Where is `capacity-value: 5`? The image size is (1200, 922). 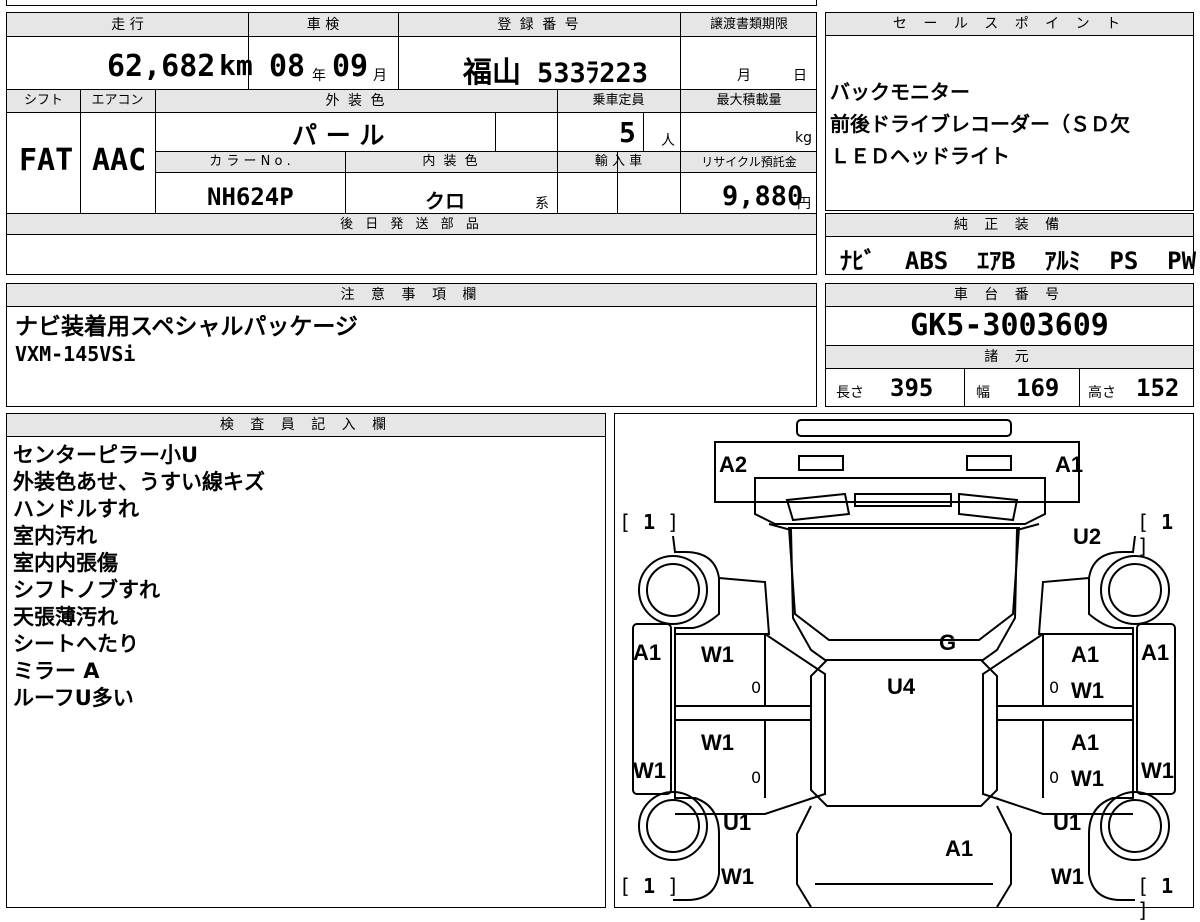 capacity-value: 5 is located at coordinates (627, 132).